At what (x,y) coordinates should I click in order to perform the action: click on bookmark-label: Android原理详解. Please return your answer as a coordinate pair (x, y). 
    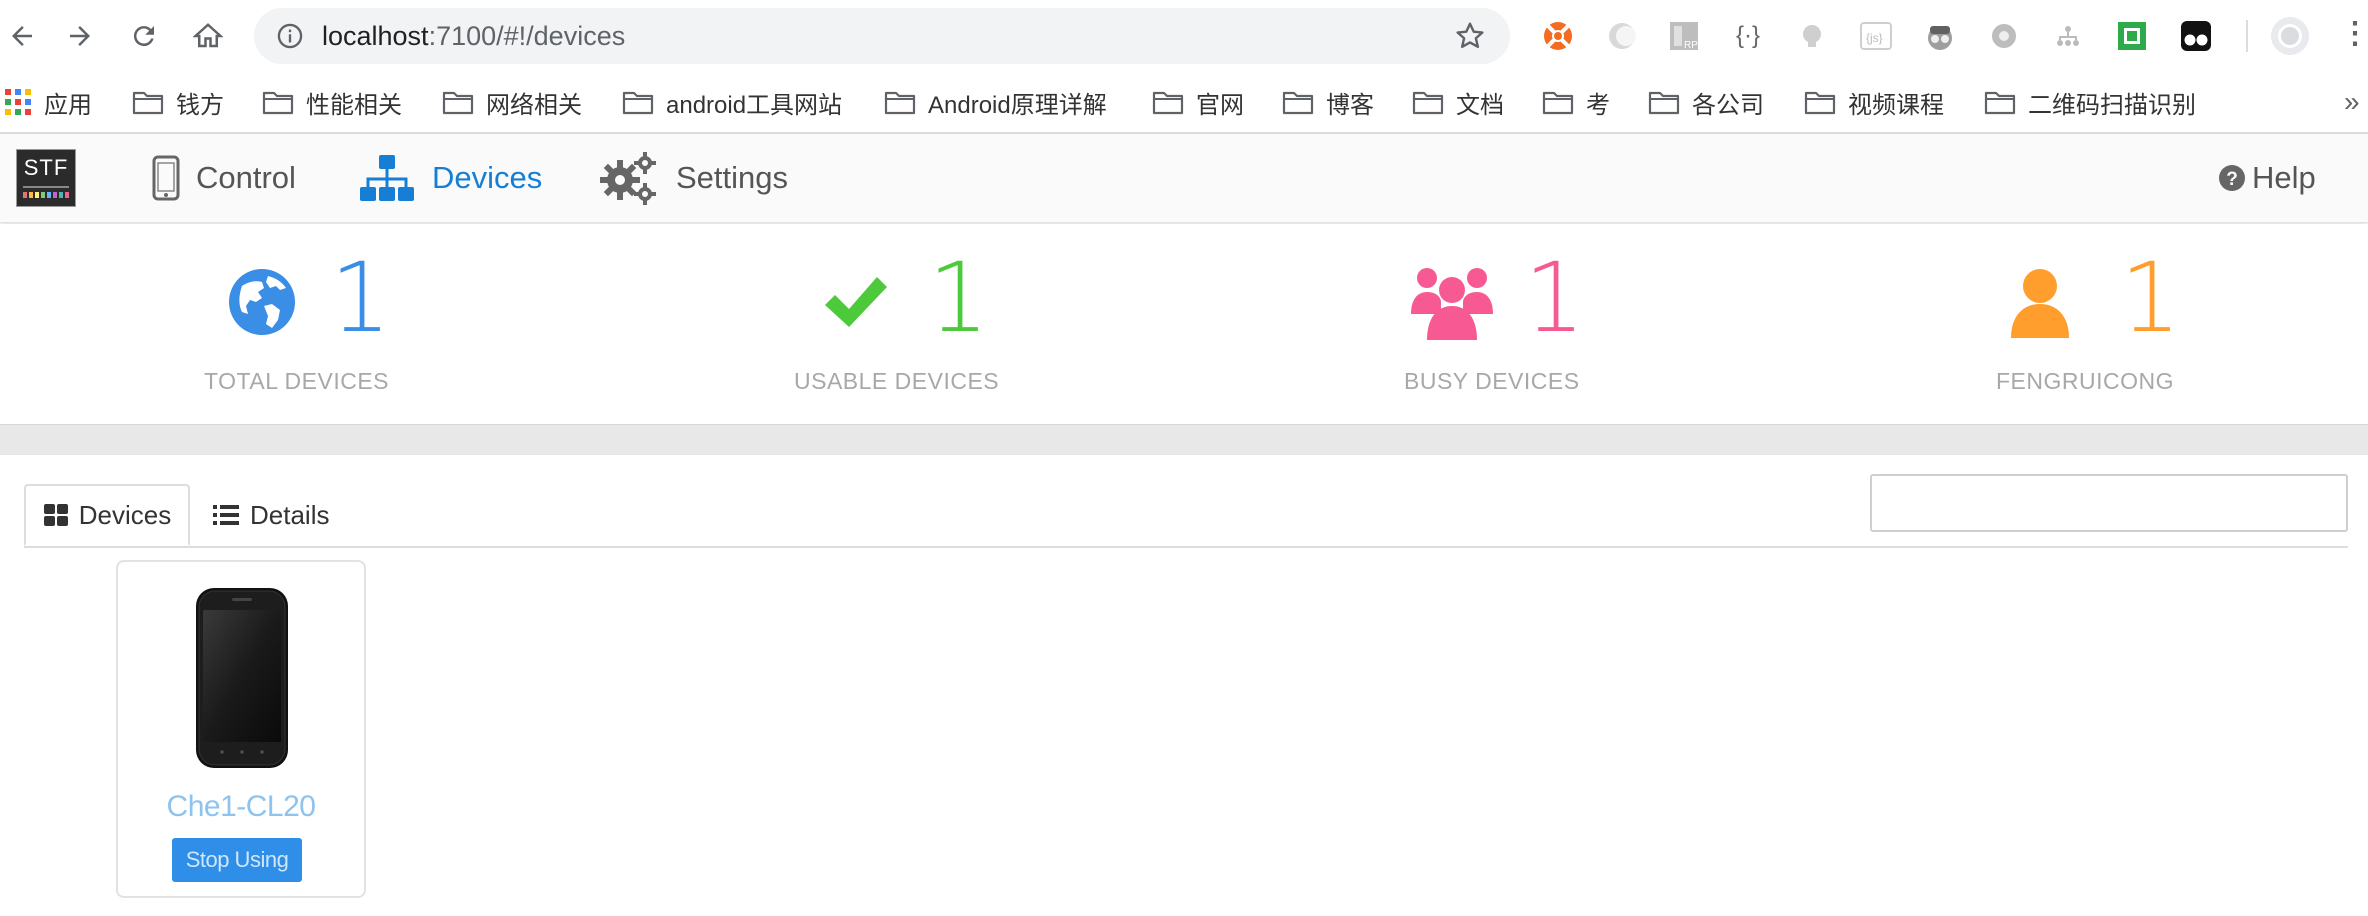
    Looking at the image, I should click on (1017, 105).